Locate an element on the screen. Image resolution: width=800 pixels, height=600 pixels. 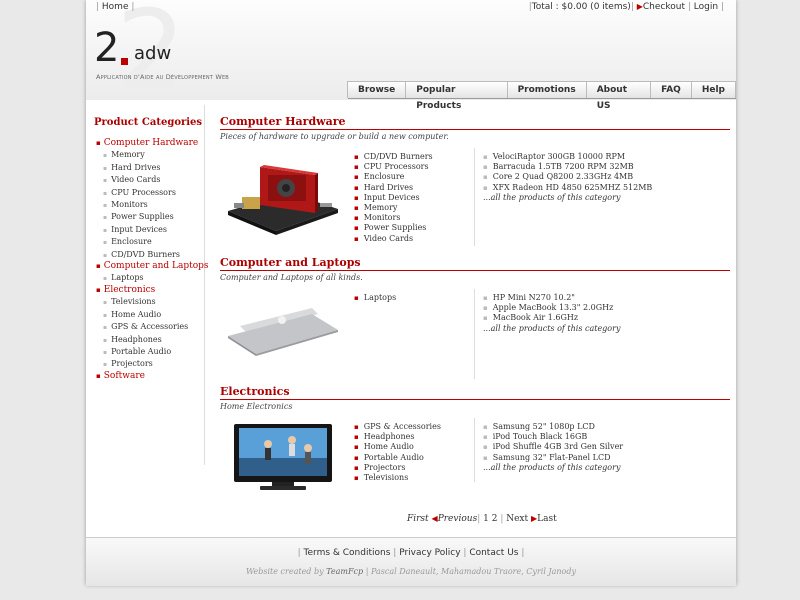
laptop-image is located at coordinates (282, 326).